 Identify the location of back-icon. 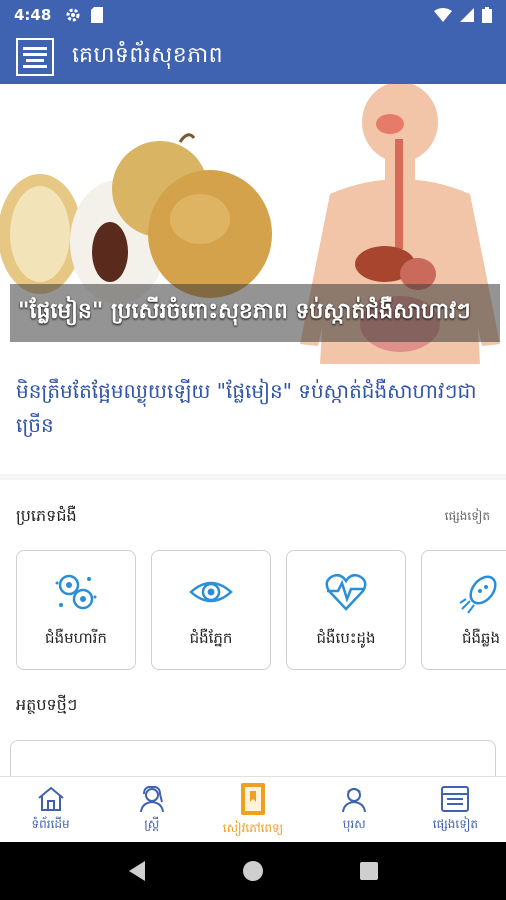
(137, 871).